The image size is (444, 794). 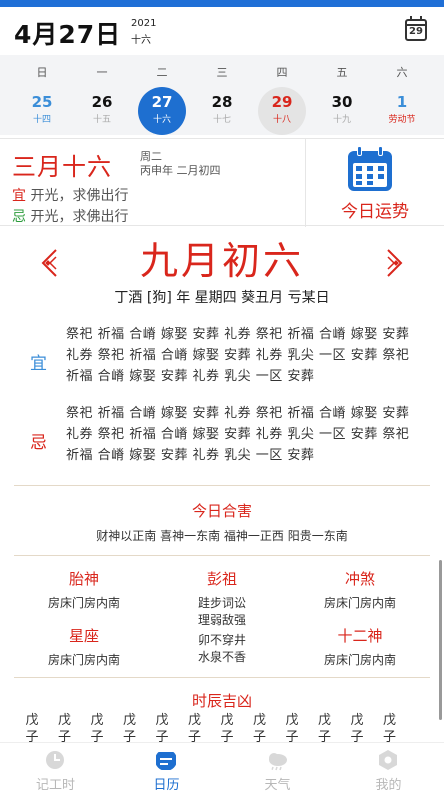 I want to click on fortune-button: 今日运势, so click(x=375, y=183).